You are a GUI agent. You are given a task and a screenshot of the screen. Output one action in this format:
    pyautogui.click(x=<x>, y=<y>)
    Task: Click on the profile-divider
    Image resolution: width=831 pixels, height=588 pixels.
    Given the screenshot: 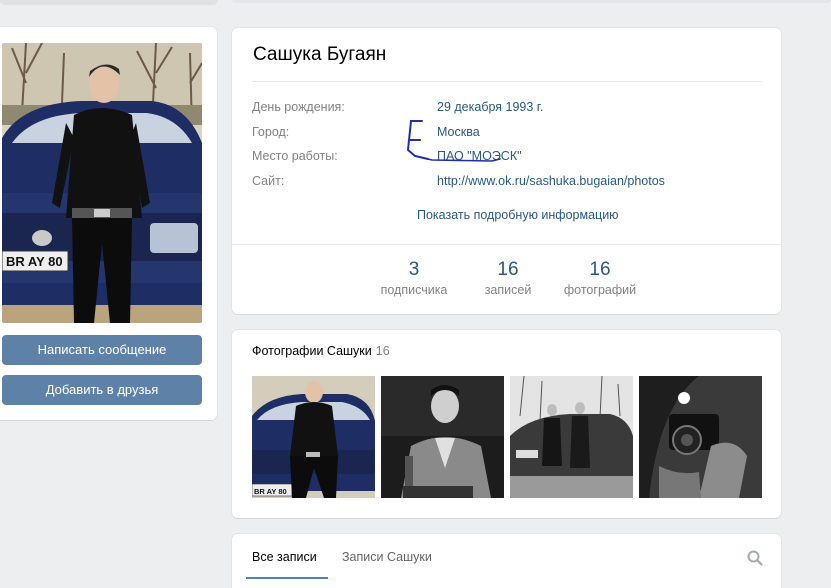 What is the action you would take?
    pyautogui.click(x=507, y=81)
    